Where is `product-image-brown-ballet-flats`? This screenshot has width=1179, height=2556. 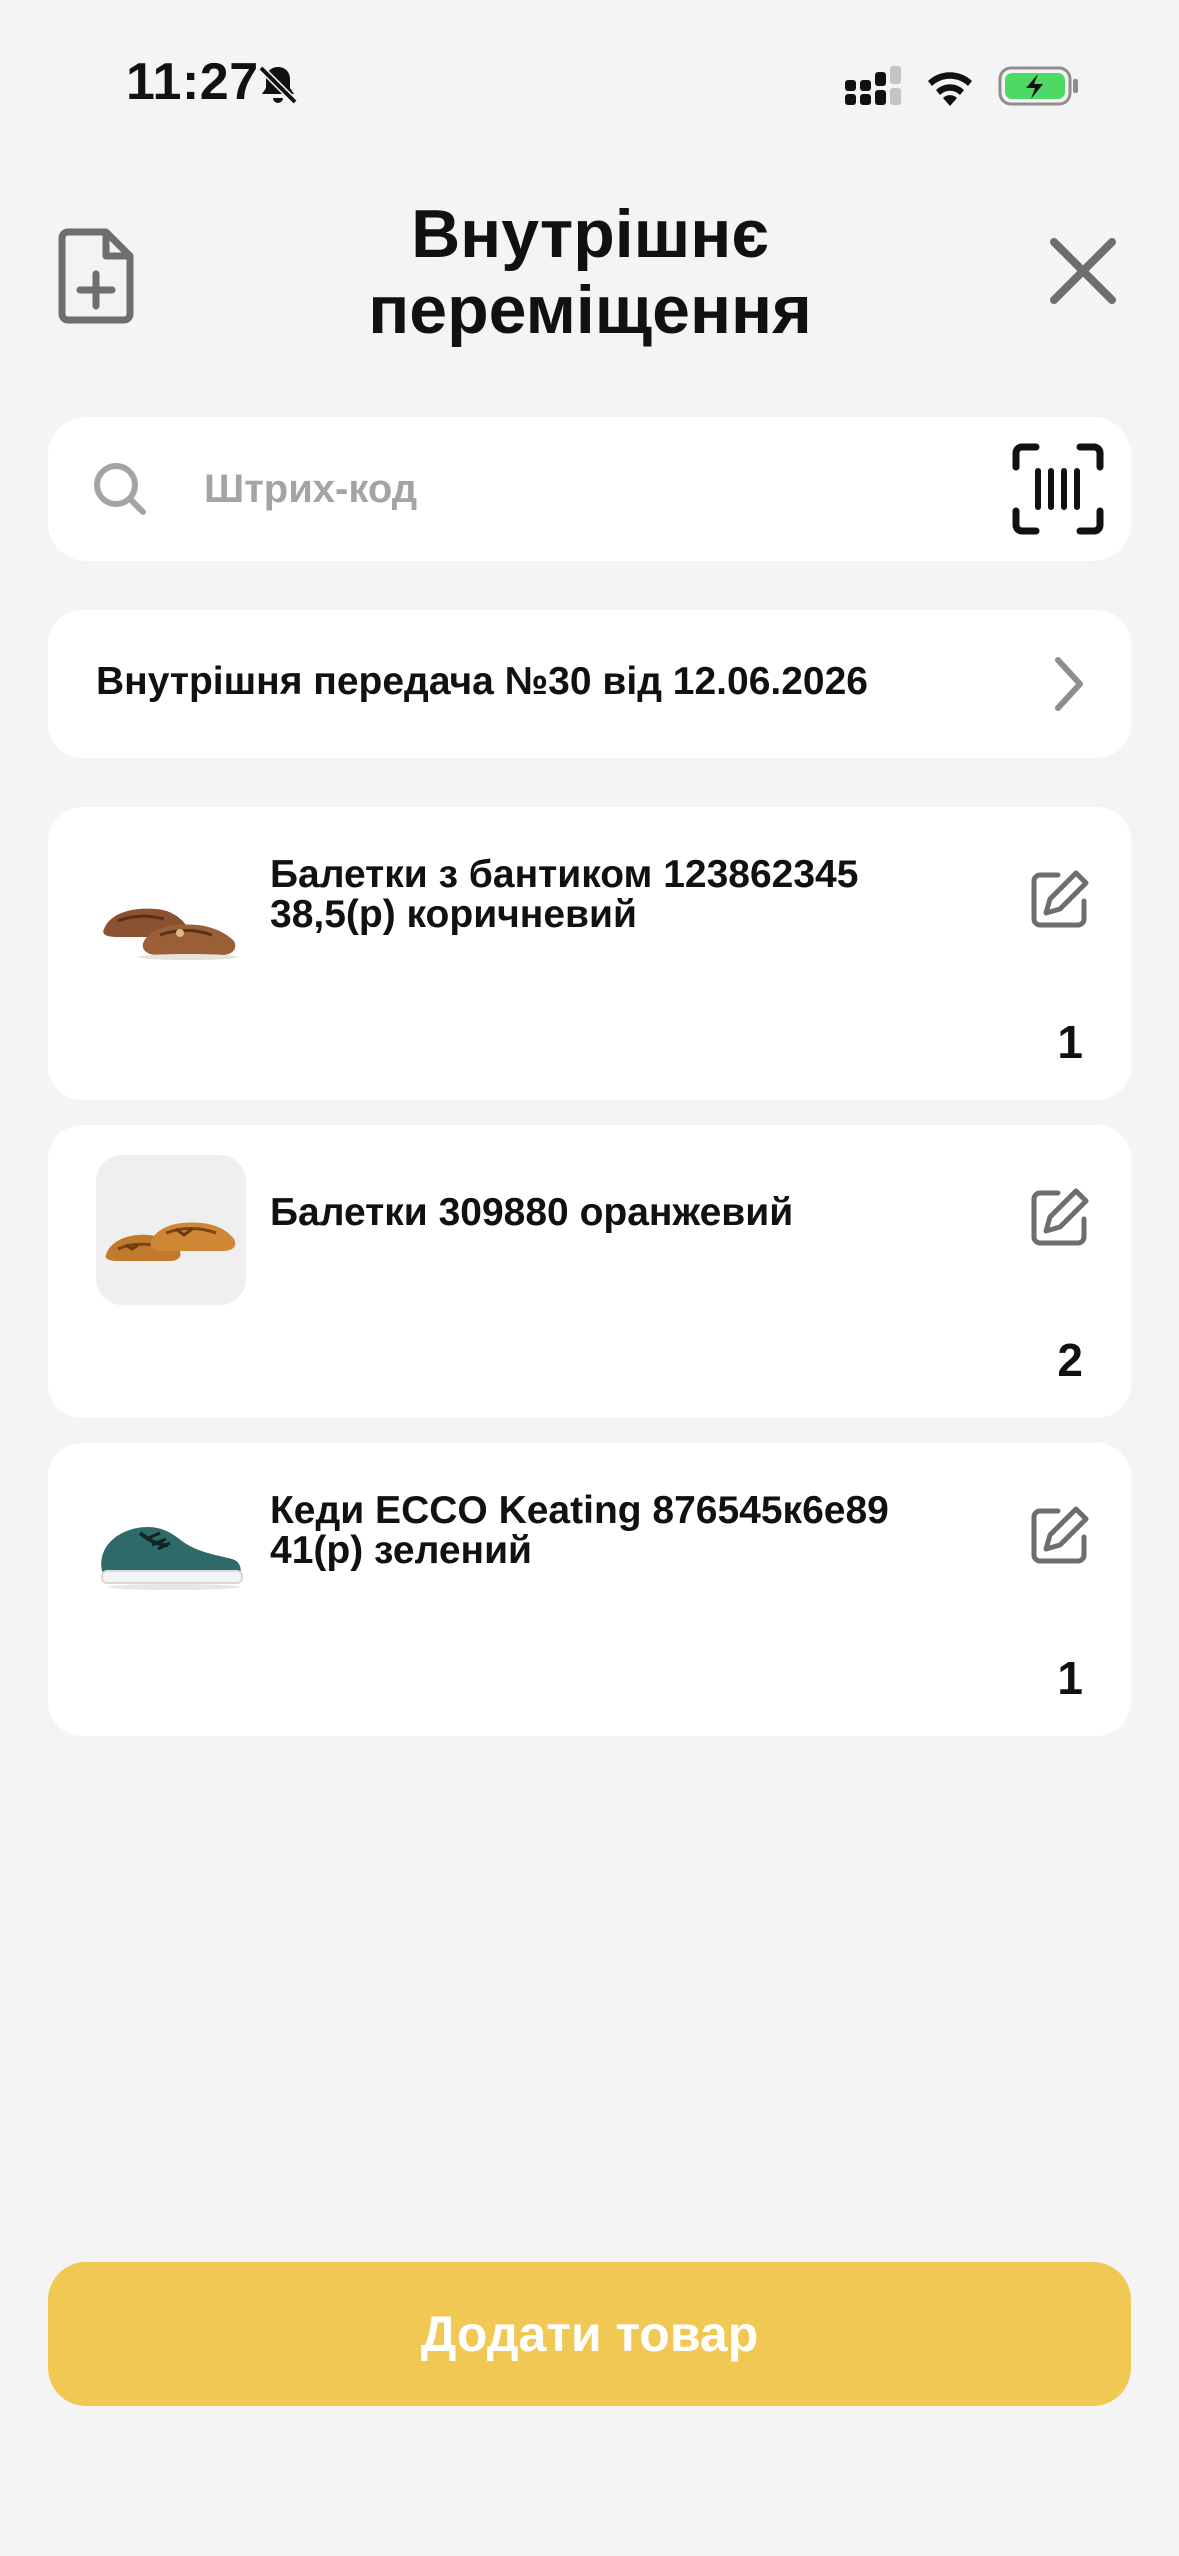
product-image-brown-ballet-flats is located at coordinates (171, 912).